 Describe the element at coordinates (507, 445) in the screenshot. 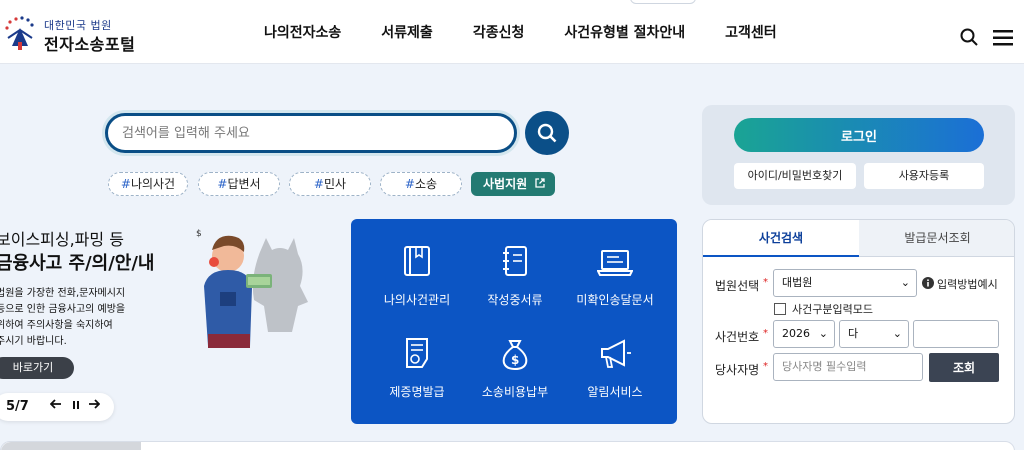

I see `bottom-card` at that location.